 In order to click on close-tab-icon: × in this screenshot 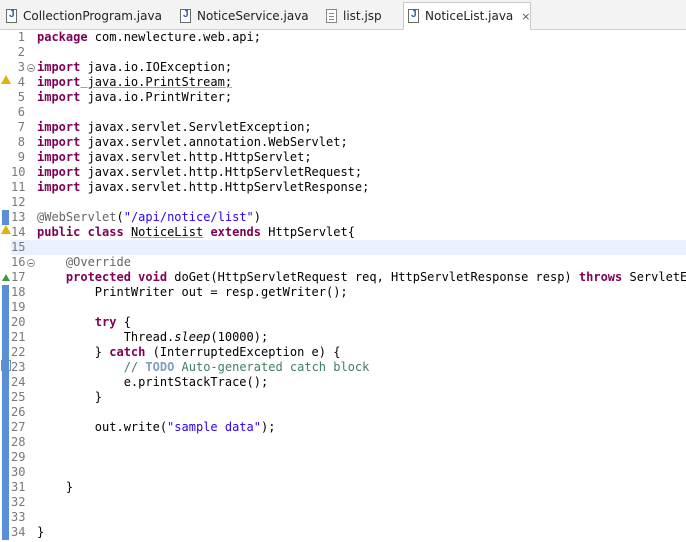, I will do `click(525, 16)`.